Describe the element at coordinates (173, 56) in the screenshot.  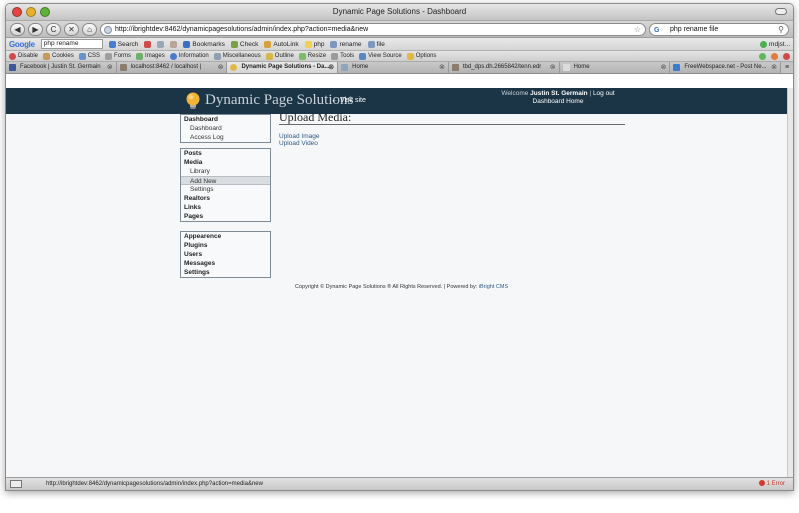
I see `information-icon` at that location.